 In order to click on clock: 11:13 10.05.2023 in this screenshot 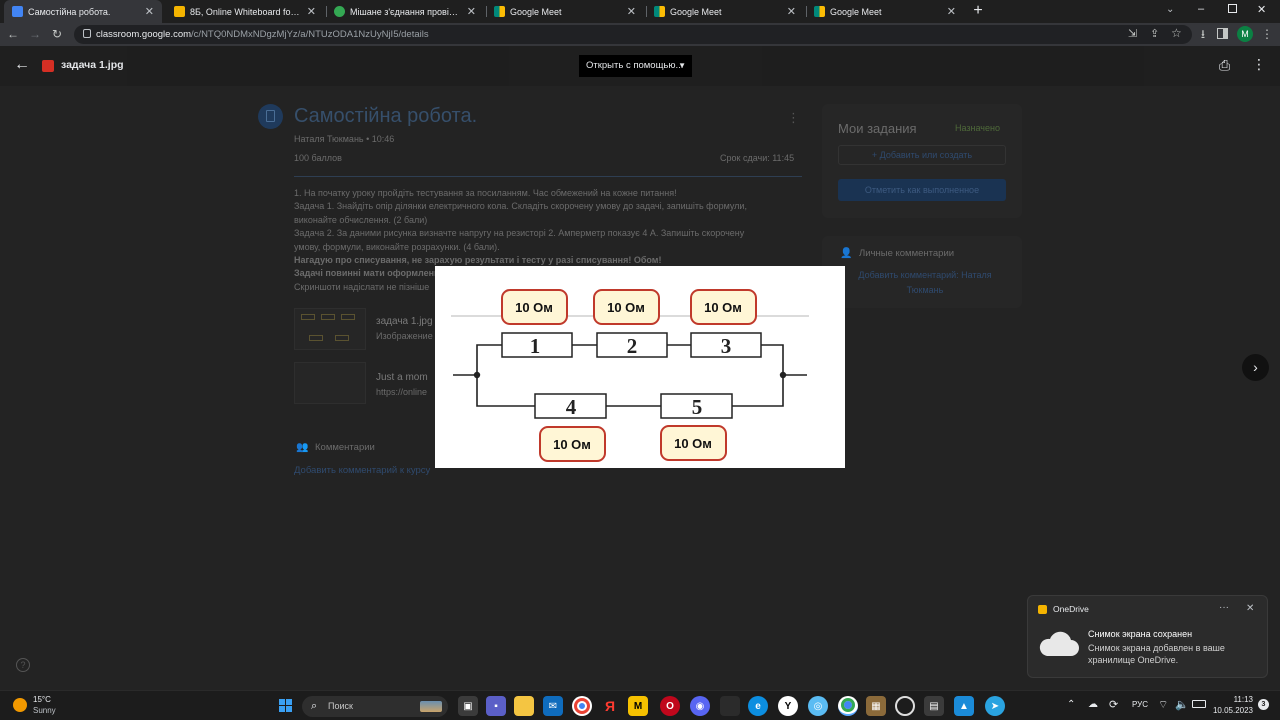, I will do `click(1232, 705)`.